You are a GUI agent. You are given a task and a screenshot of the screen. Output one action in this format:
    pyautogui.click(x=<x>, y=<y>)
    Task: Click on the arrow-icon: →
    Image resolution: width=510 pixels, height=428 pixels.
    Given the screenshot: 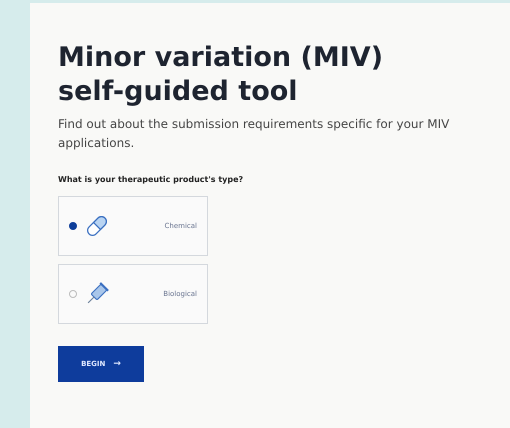 What is the action you would take?
    pyautogui.click(x=117, y=364)
    